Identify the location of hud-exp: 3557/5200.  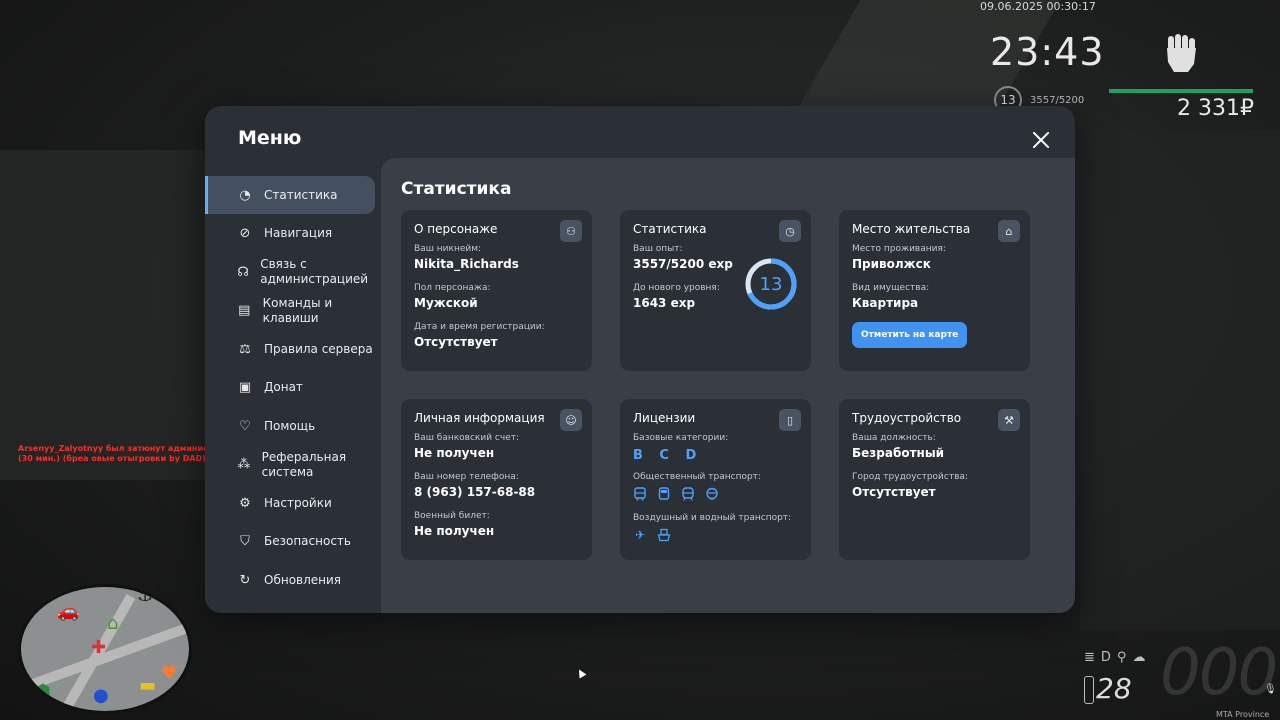
(1057, 100).